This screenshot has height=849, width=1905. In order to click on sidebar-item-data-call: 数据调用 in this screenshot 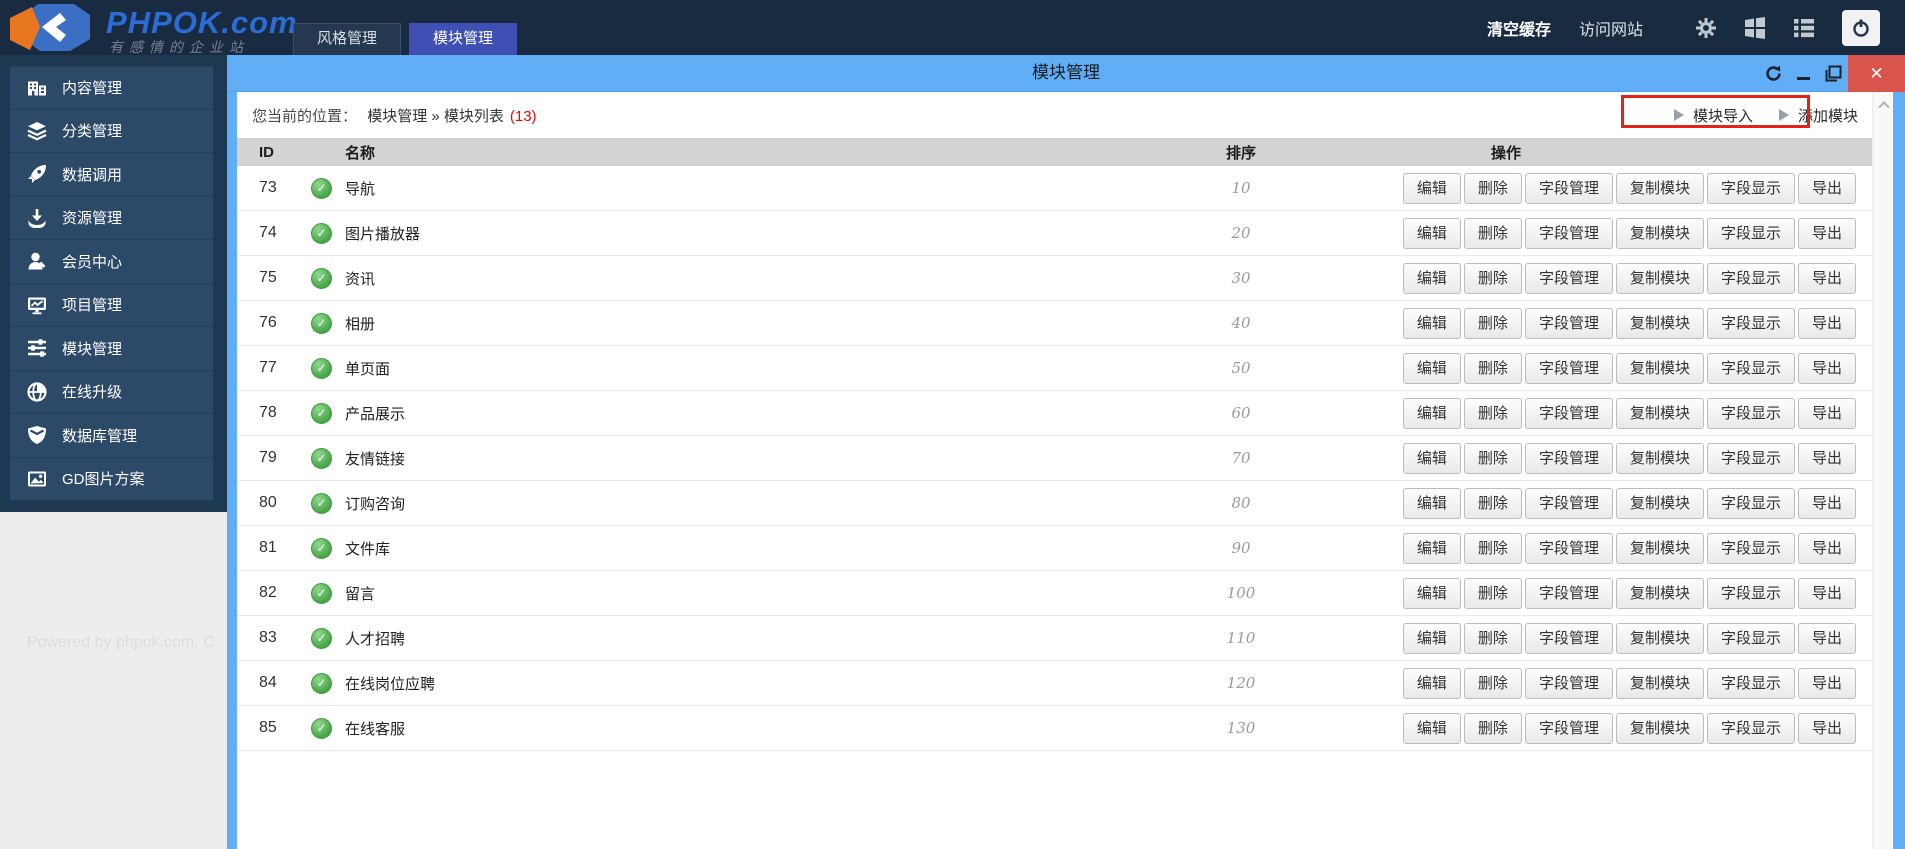, I will do `click(111, 175)`.